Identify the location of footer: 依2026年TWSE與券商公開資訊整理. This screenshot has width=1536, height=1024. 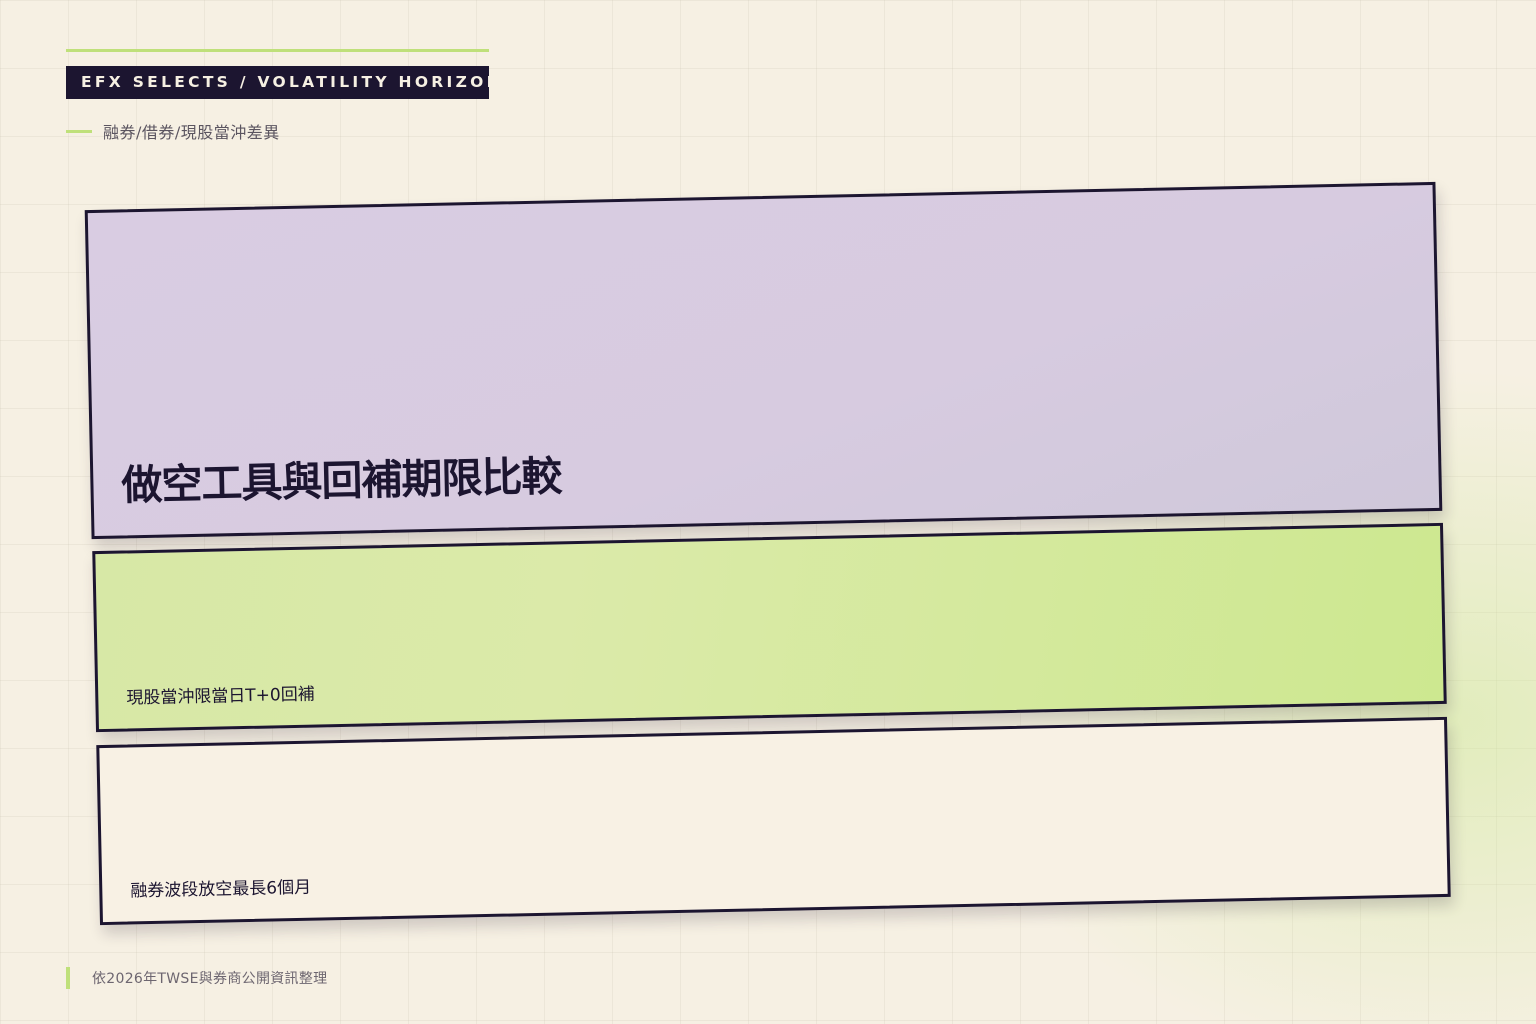
(196, 978).